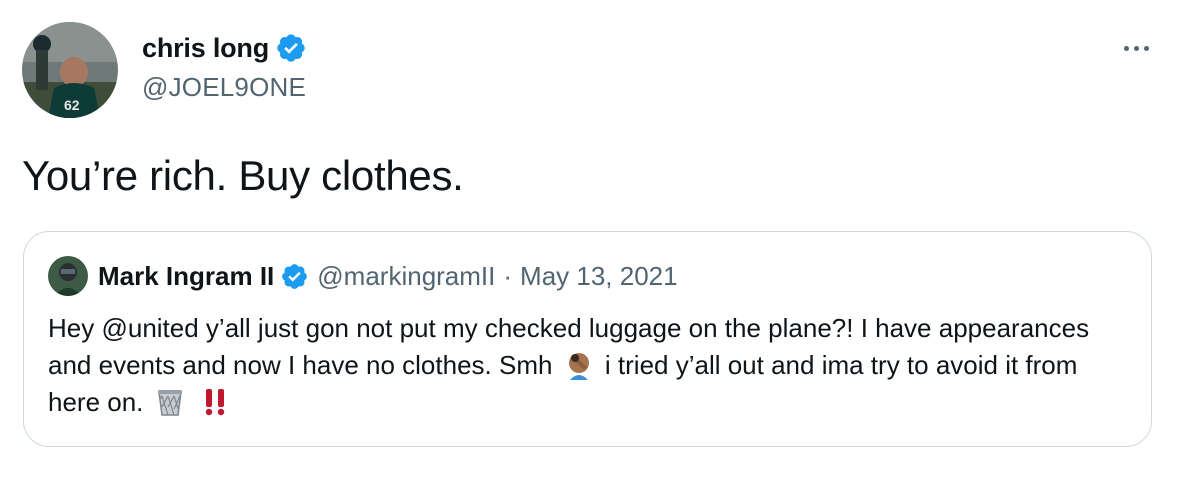 The height and width of the screenshot is (478, 1180). I want to click on author-display-name: chris long, so click(205, 48).